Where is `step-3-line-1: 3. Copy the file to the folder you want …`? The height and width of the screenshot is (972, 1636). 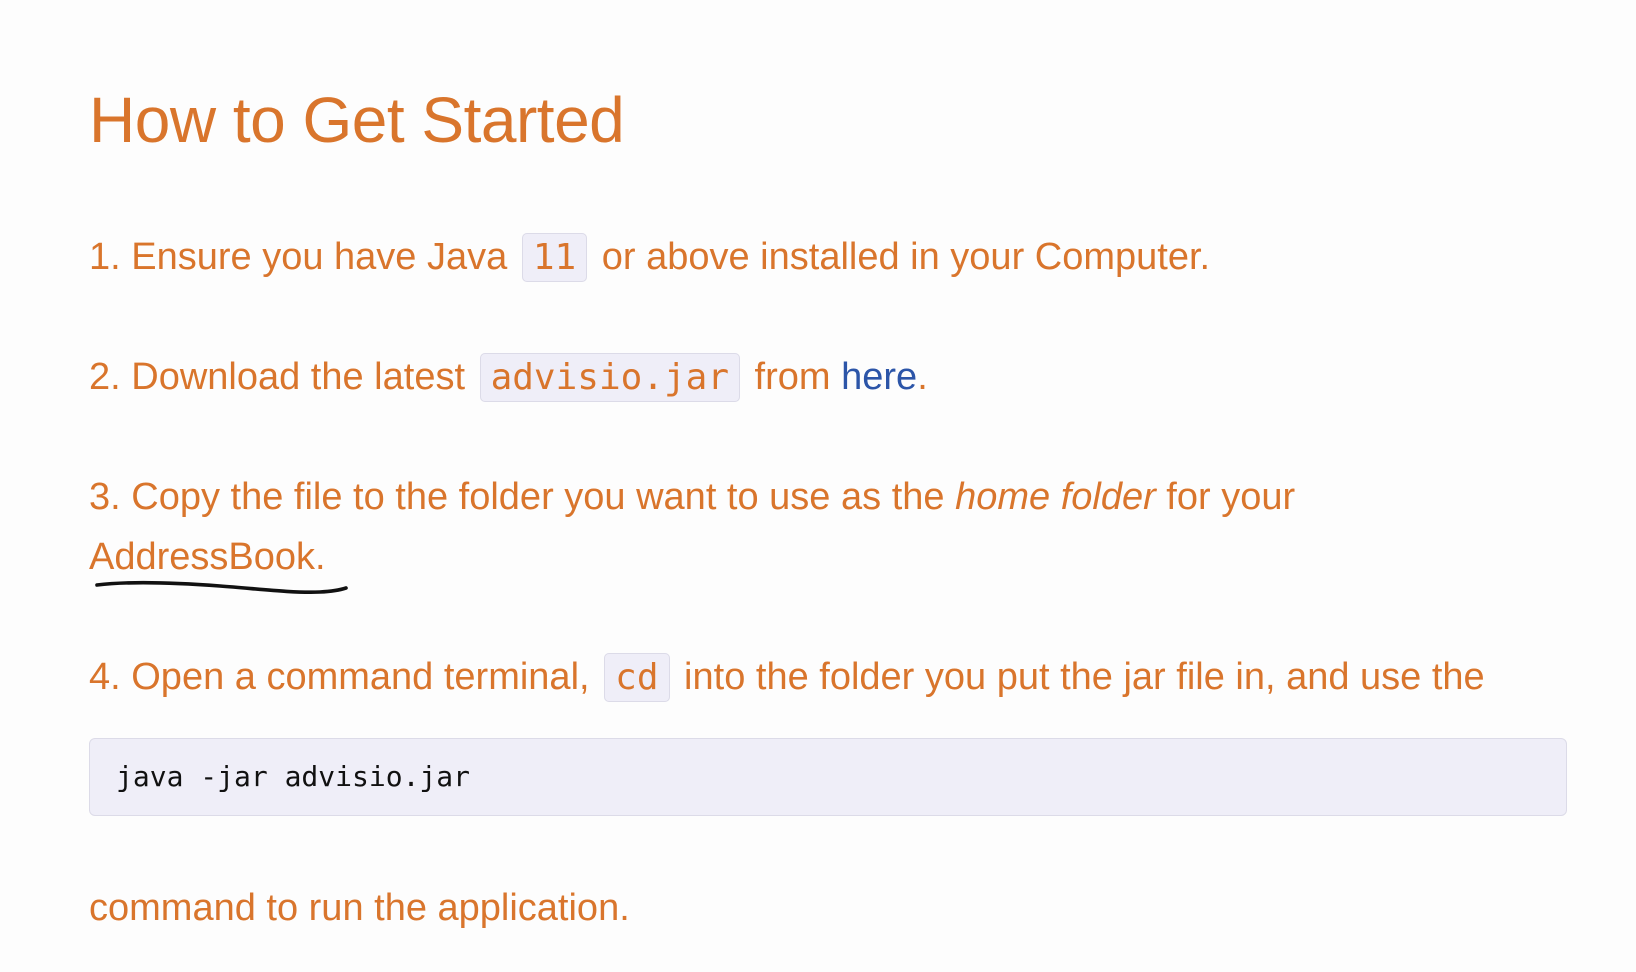 step-3-line-1: 3. Copy the file to the folder you want … is located at coordinates (692, 497).